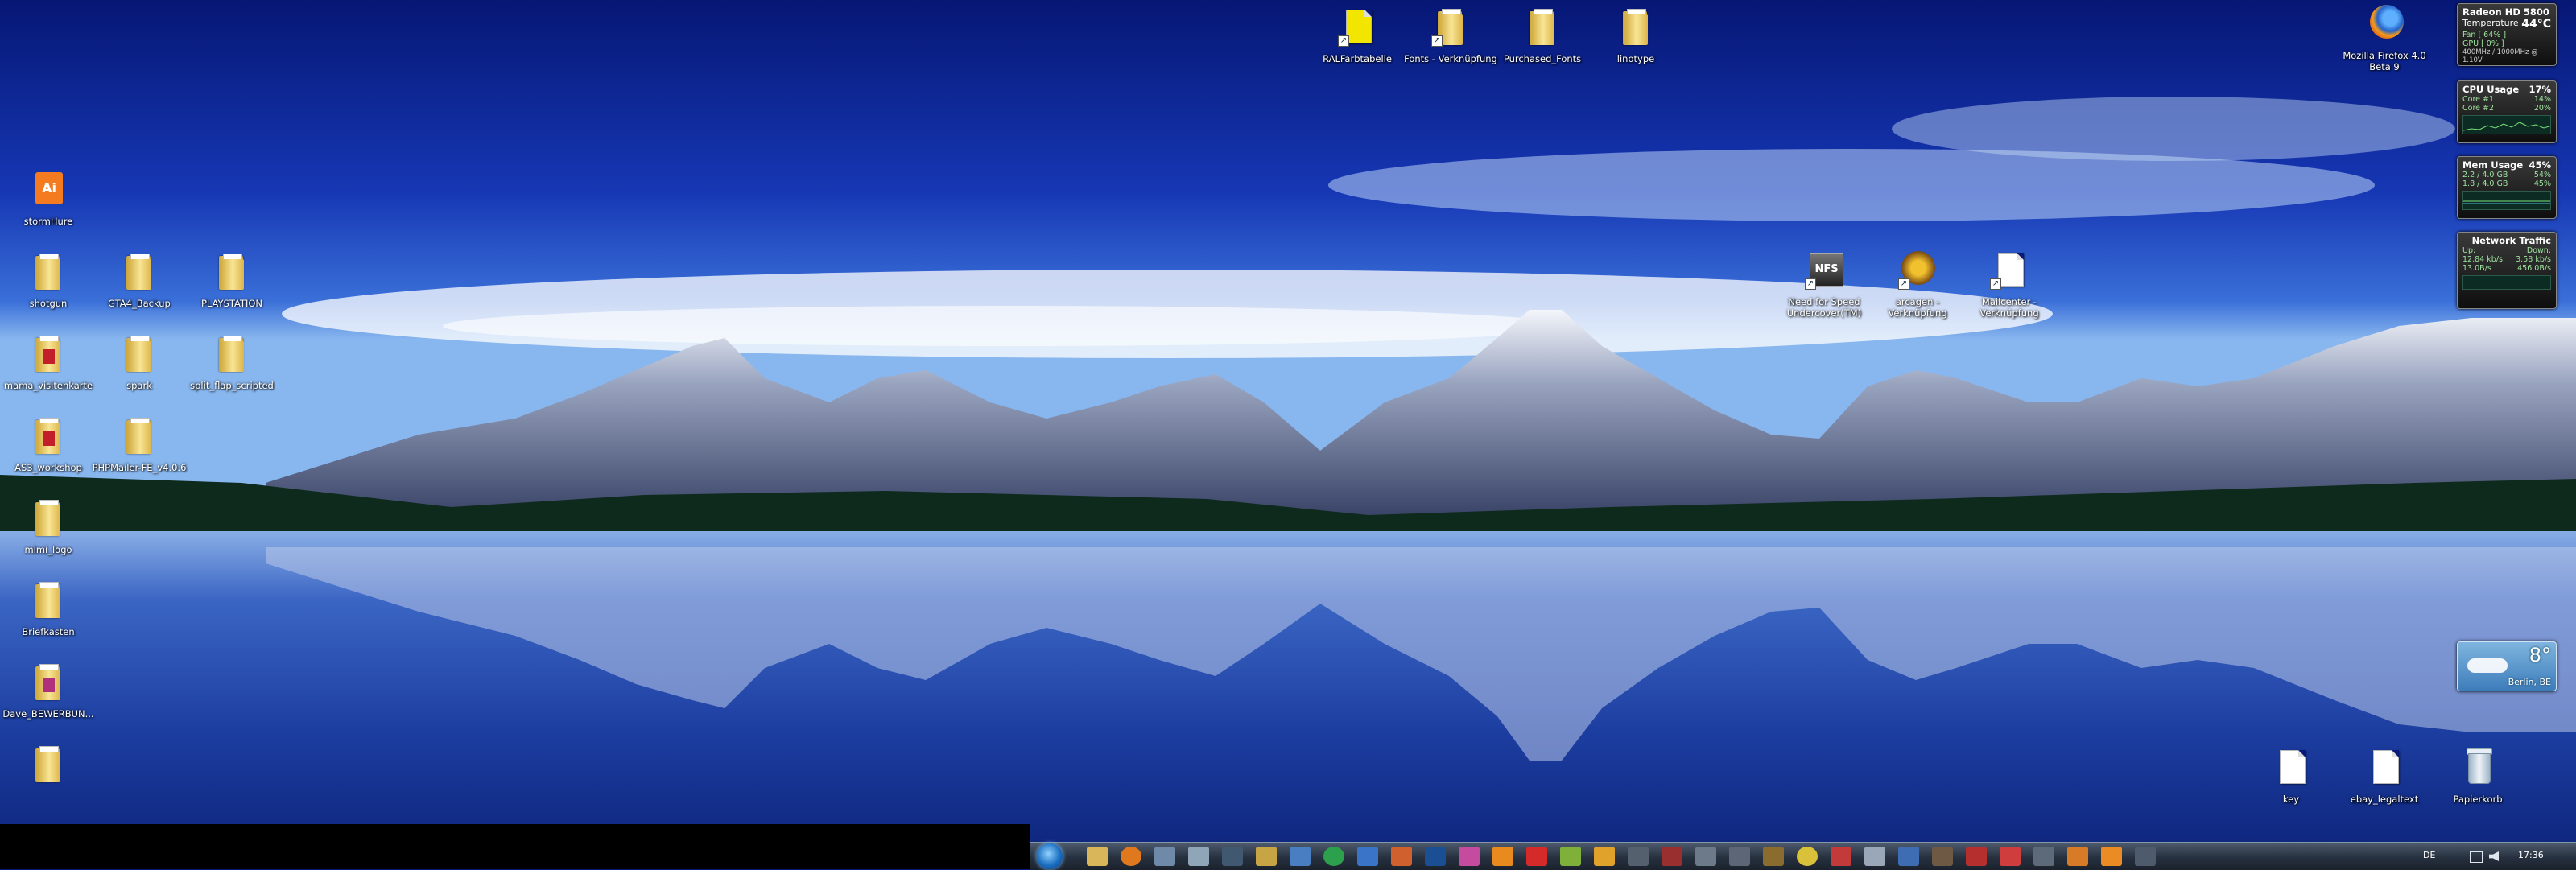 The height and width of the screenshot is (870, 2576). Describe the element at coordinates (2477, 775) in the screenshot. I see `desktop-icon-papierkorb: Papierkorb` at that location.